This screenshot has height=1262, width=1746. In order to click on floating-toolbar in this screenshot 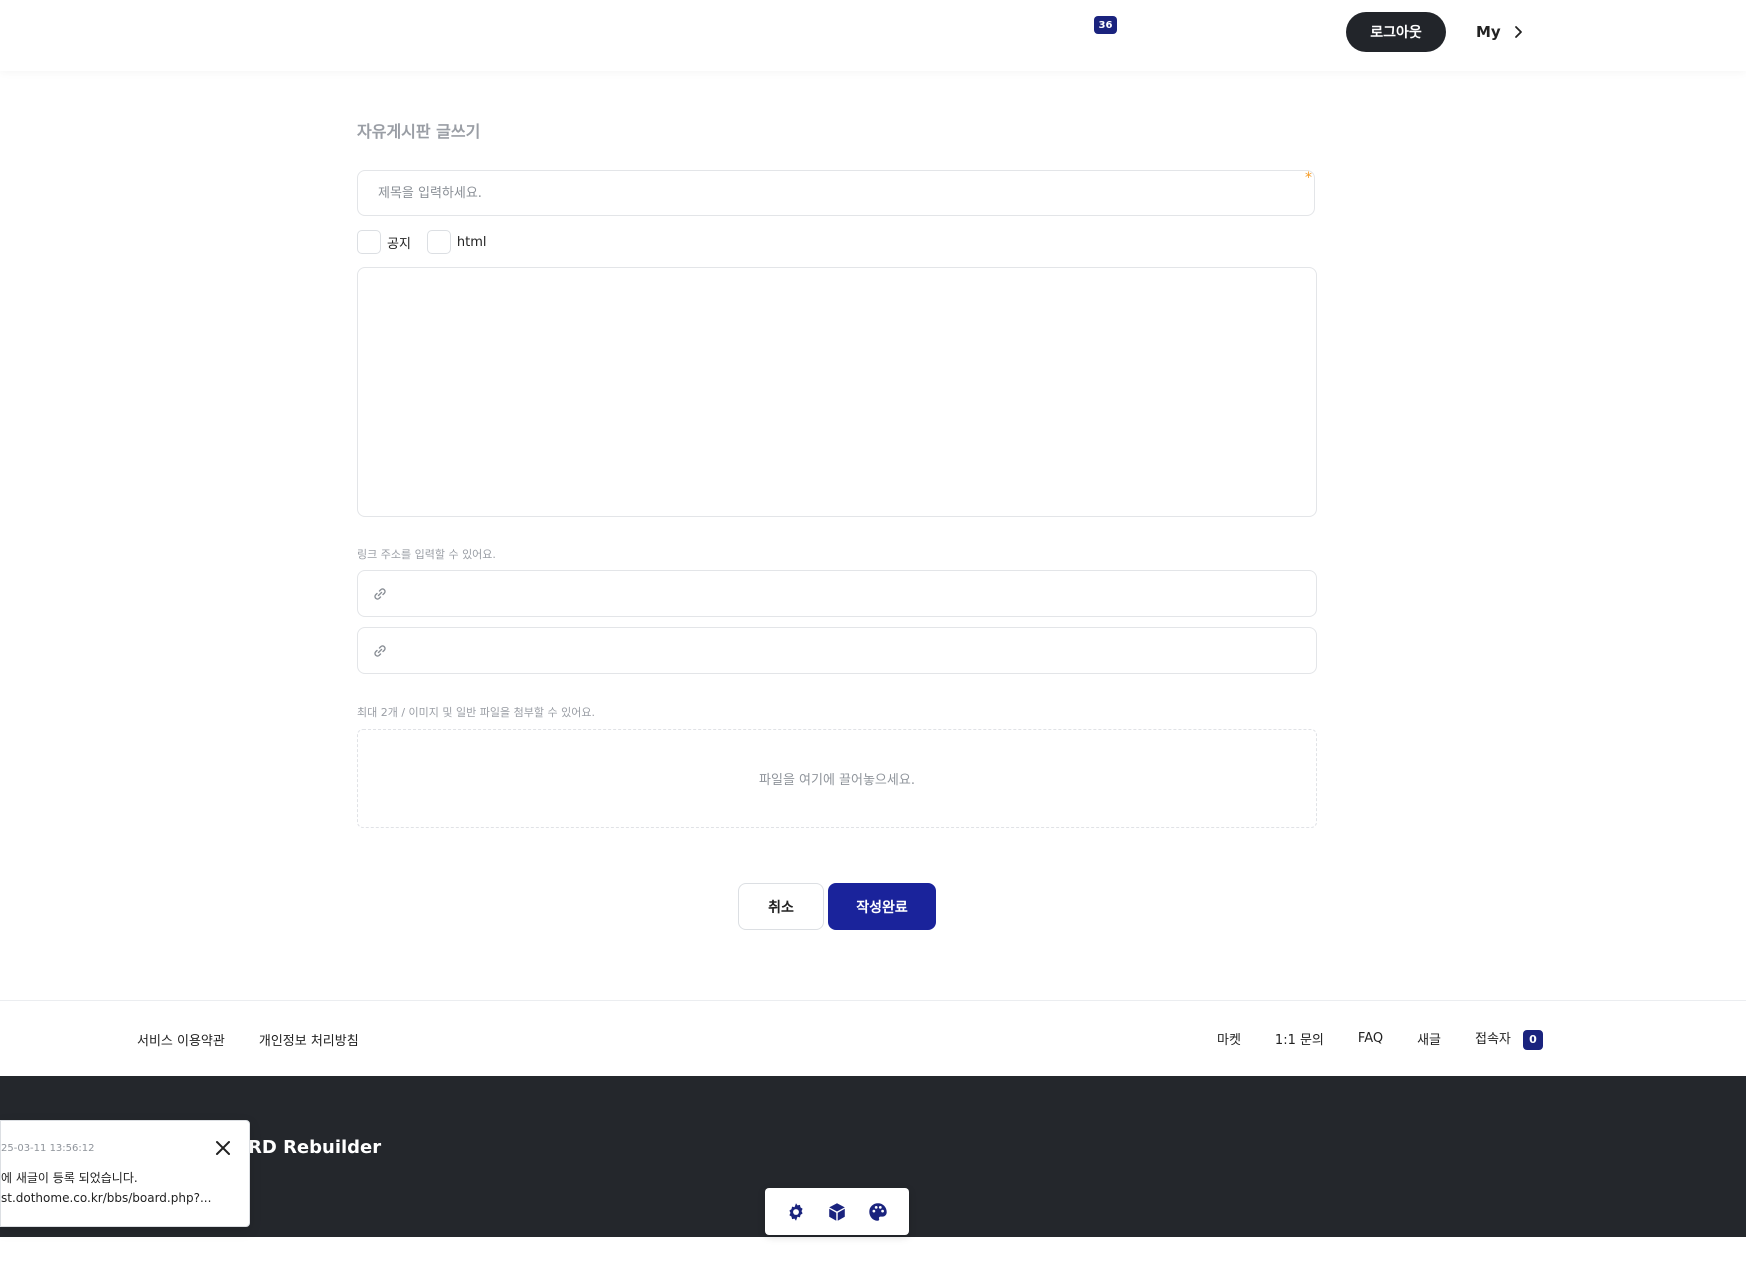, I will do `click(837, 1211)`.